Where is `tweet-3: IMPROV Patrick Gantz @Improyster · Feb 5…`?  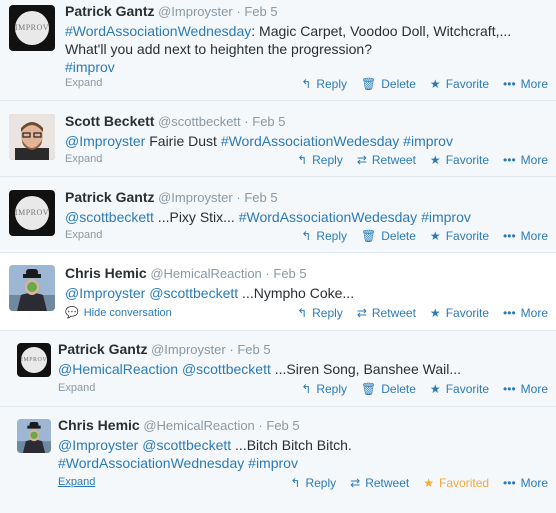
tweet-3: IMPROV Patrick Gantz @Improyster · Feb 5… is located at coordinates (278, 215).